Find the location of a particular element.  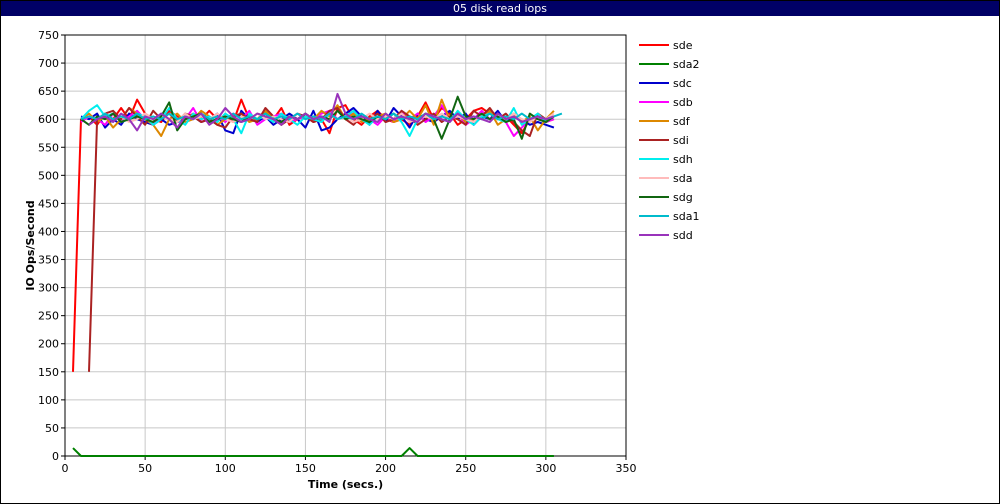

legend-label-sda: sda is located at coordinates (682, 178).